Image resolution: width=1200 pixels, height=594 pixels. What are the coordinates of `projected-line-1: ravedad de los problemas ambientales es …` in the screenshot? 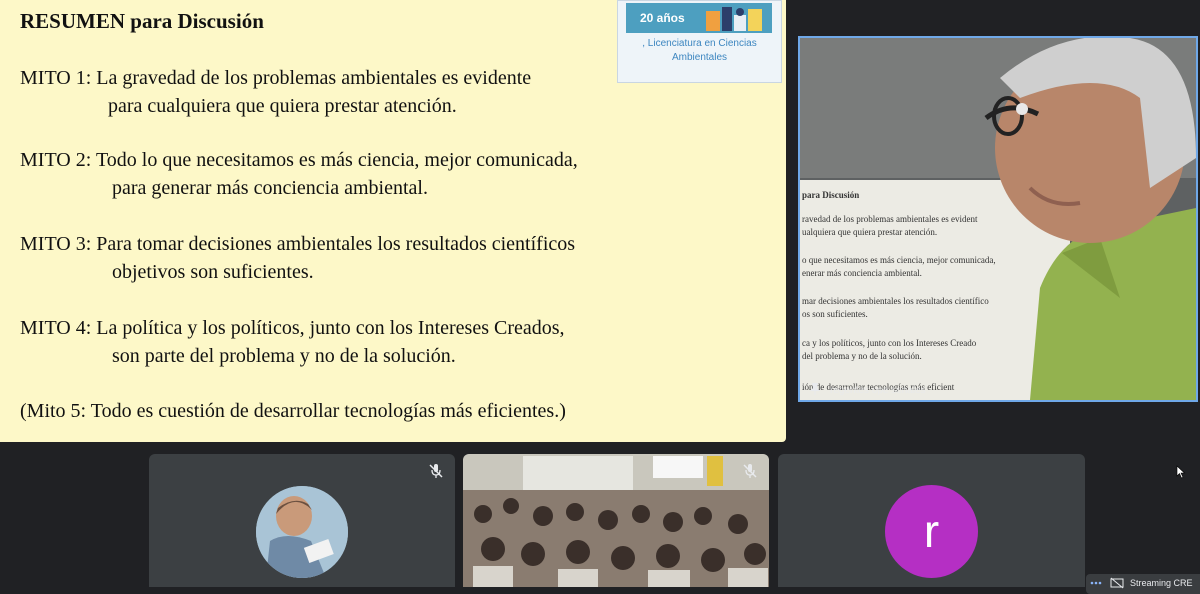 It's located at (890, 219).